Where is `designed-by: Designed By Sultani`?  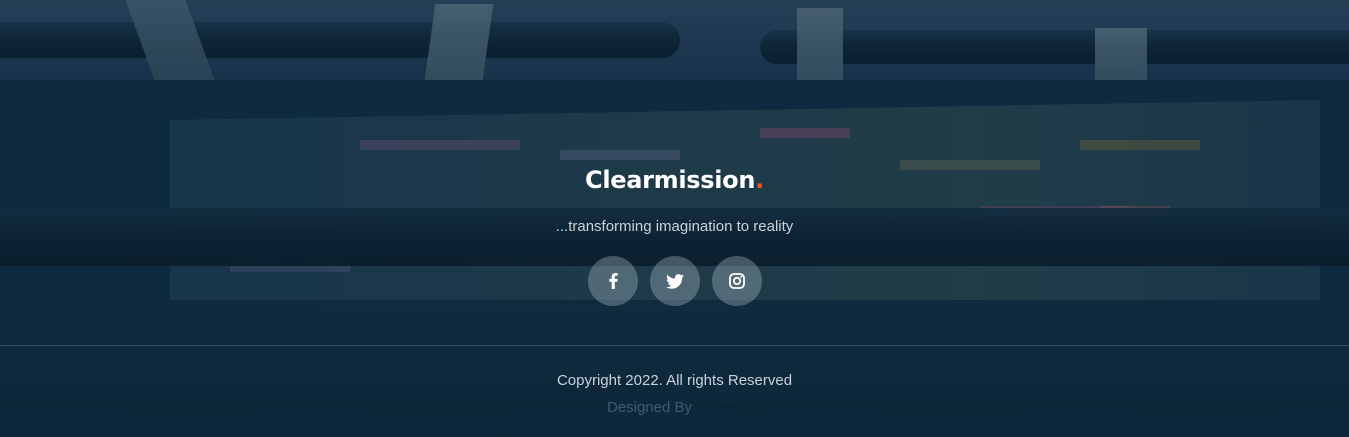 designed-by: Designed By Sultani is located at coordinates (674, 407).